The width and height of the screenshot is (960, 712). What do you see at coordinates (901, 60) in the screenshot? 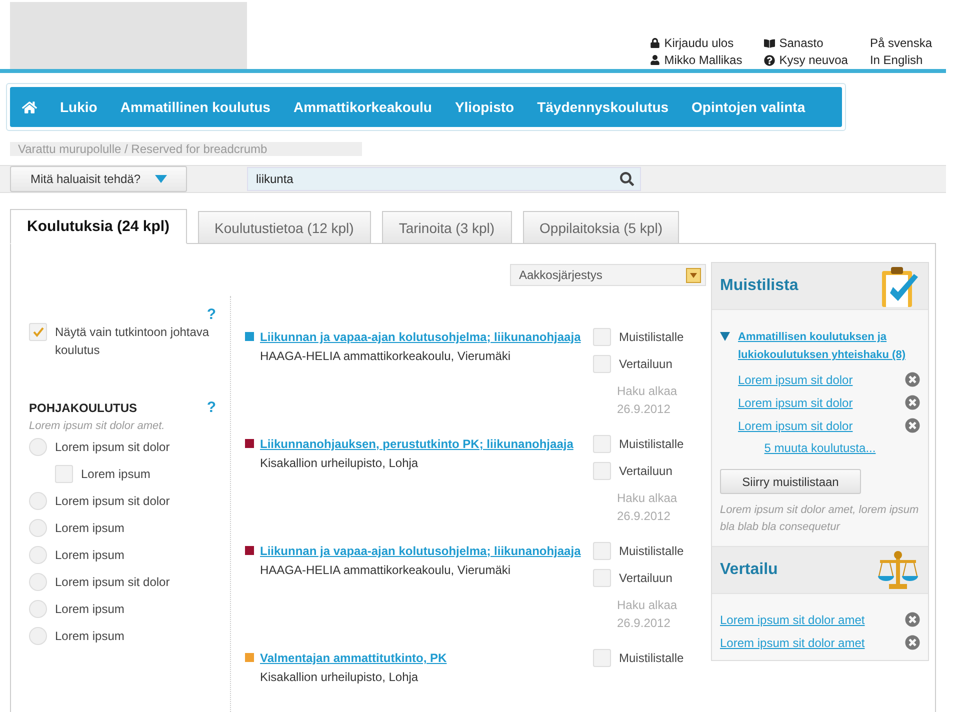
I see `header-link: In English` at bounding box center [901, 60].